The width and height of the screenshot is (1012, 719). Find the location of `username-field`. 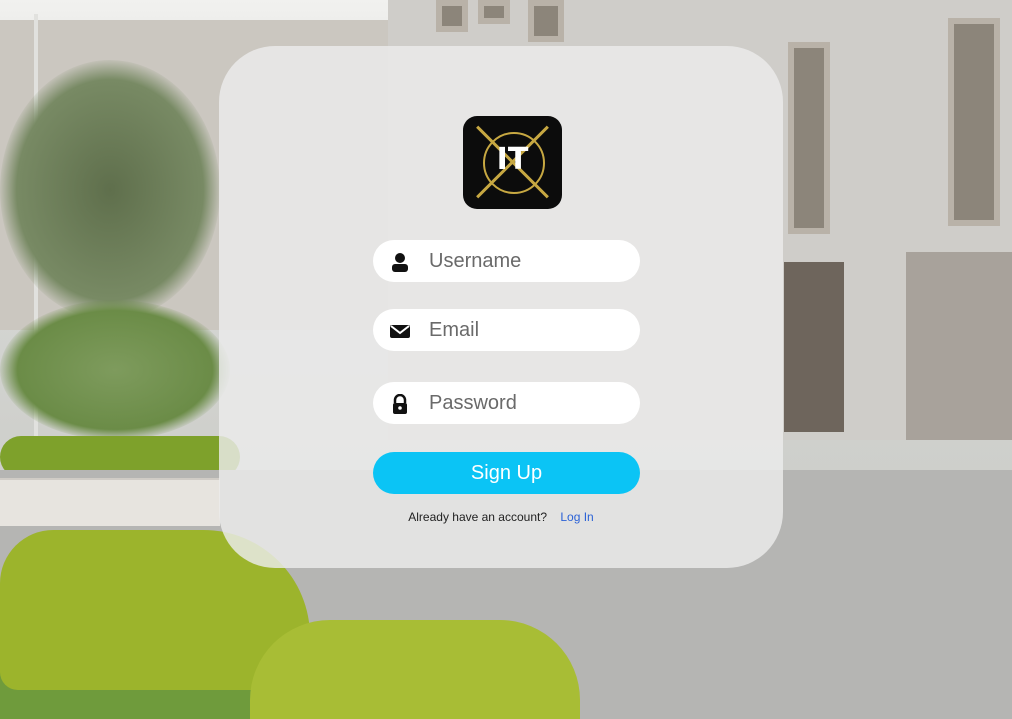

username-field is located at coordinates (506, 261).